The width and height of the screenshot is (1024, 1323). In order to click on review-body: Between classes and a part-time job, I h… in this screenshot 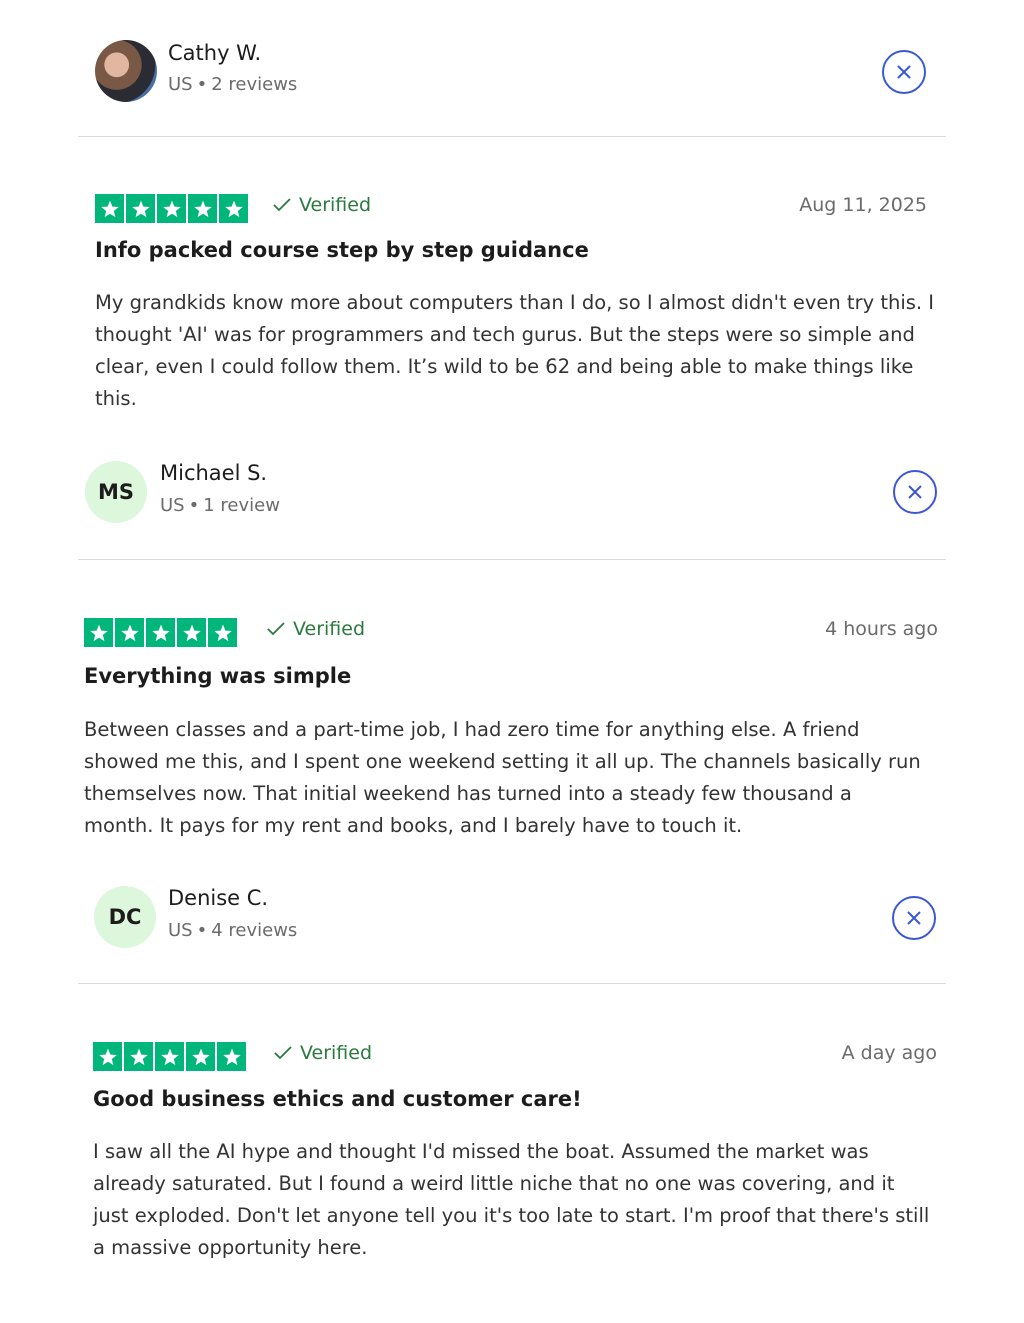, I will do `click(502, 777)`.